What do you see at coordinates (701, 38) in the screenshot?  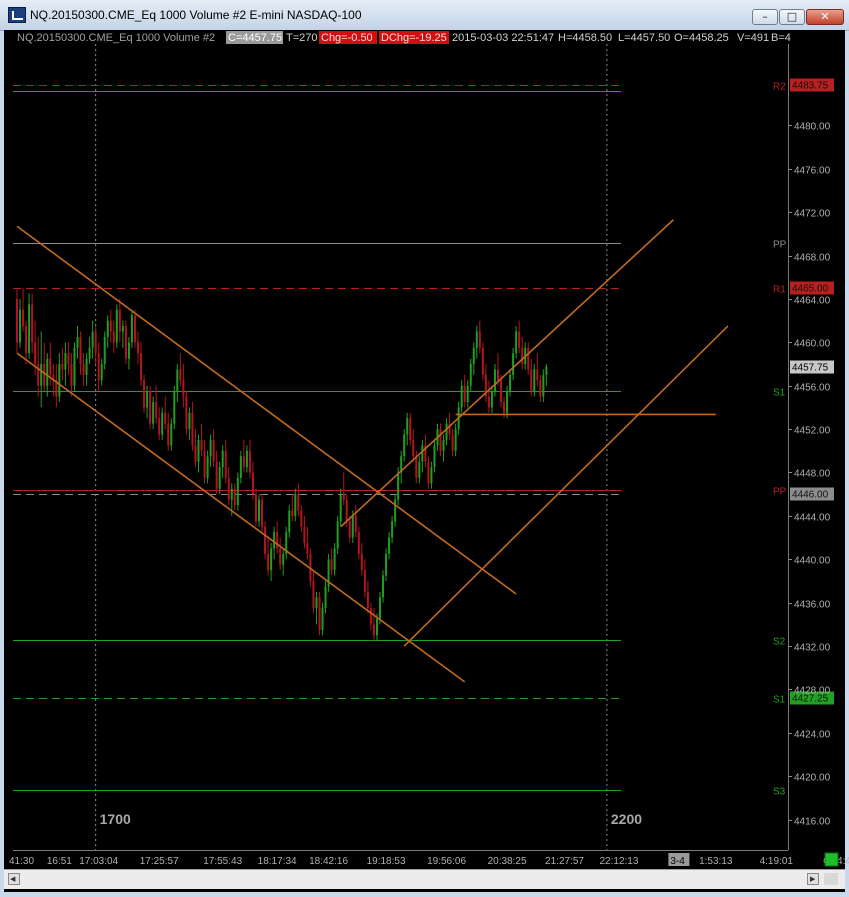 I see `header-open: O=4458.25` at bounding box center [701, 38].